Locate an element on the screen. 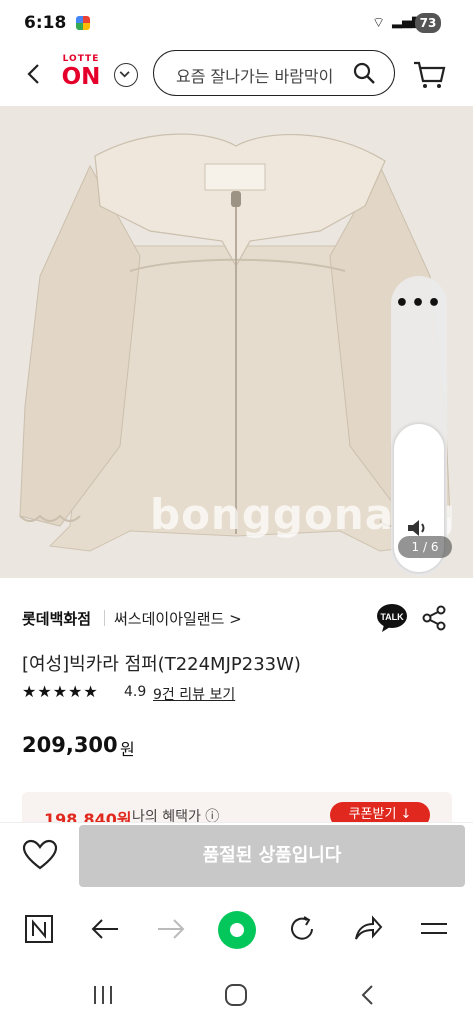 Image resolution: width=473 pixels, height=1024 pixels. store-name: 롯데백화점 is located at coordinates (56, 618).